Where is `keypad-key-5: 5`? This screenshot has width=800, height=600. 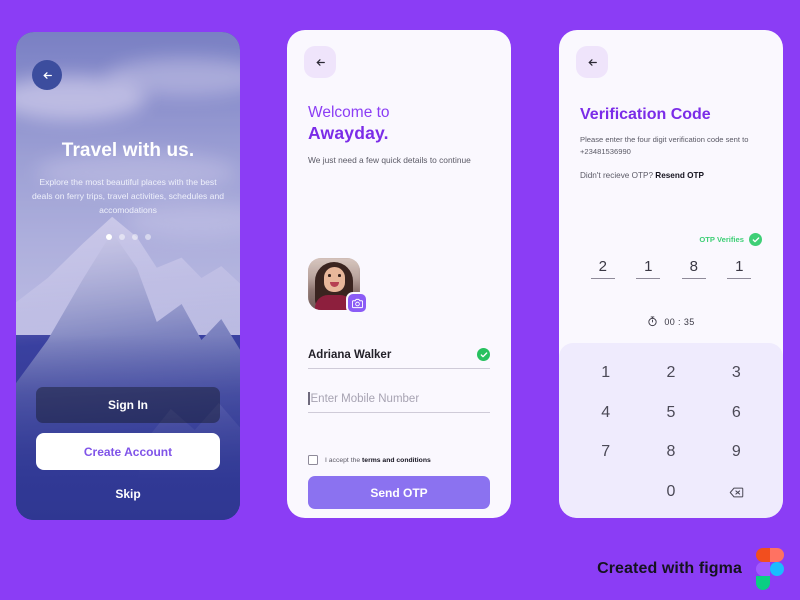 keypad-key-5: 5 is located at coordinates (670, 413).